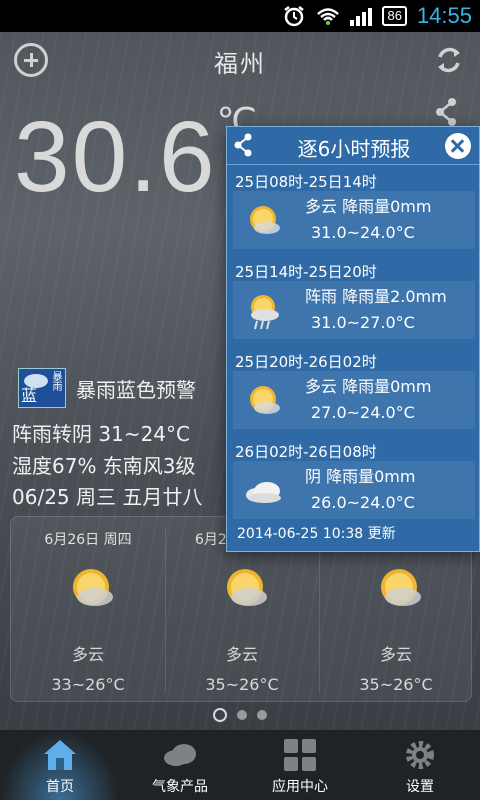 The width and height of the screenshot is (480, 800). What do you see at coordinates (361, 16) in the screenshot?
I see `signal-icon` at bounding box center [361, 16].